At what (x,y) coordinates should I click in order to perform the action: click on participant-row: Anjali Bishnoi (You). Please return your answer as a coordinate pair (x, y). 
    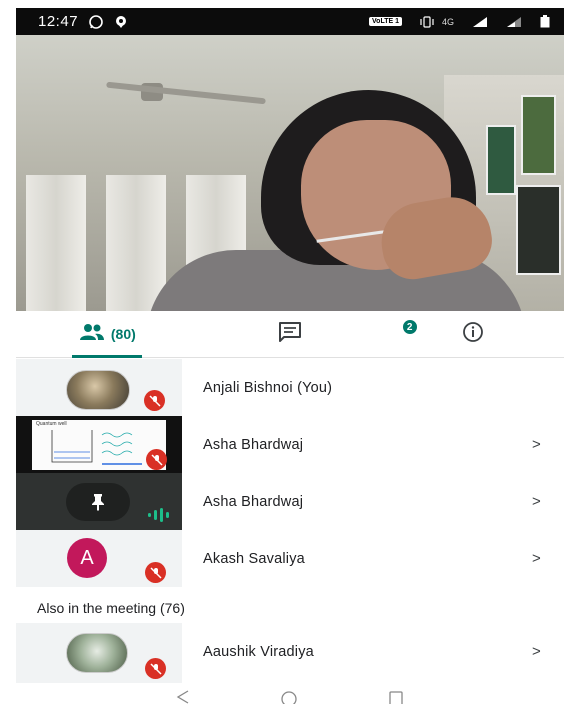
    Looking at the image, I should click on (290, 387).